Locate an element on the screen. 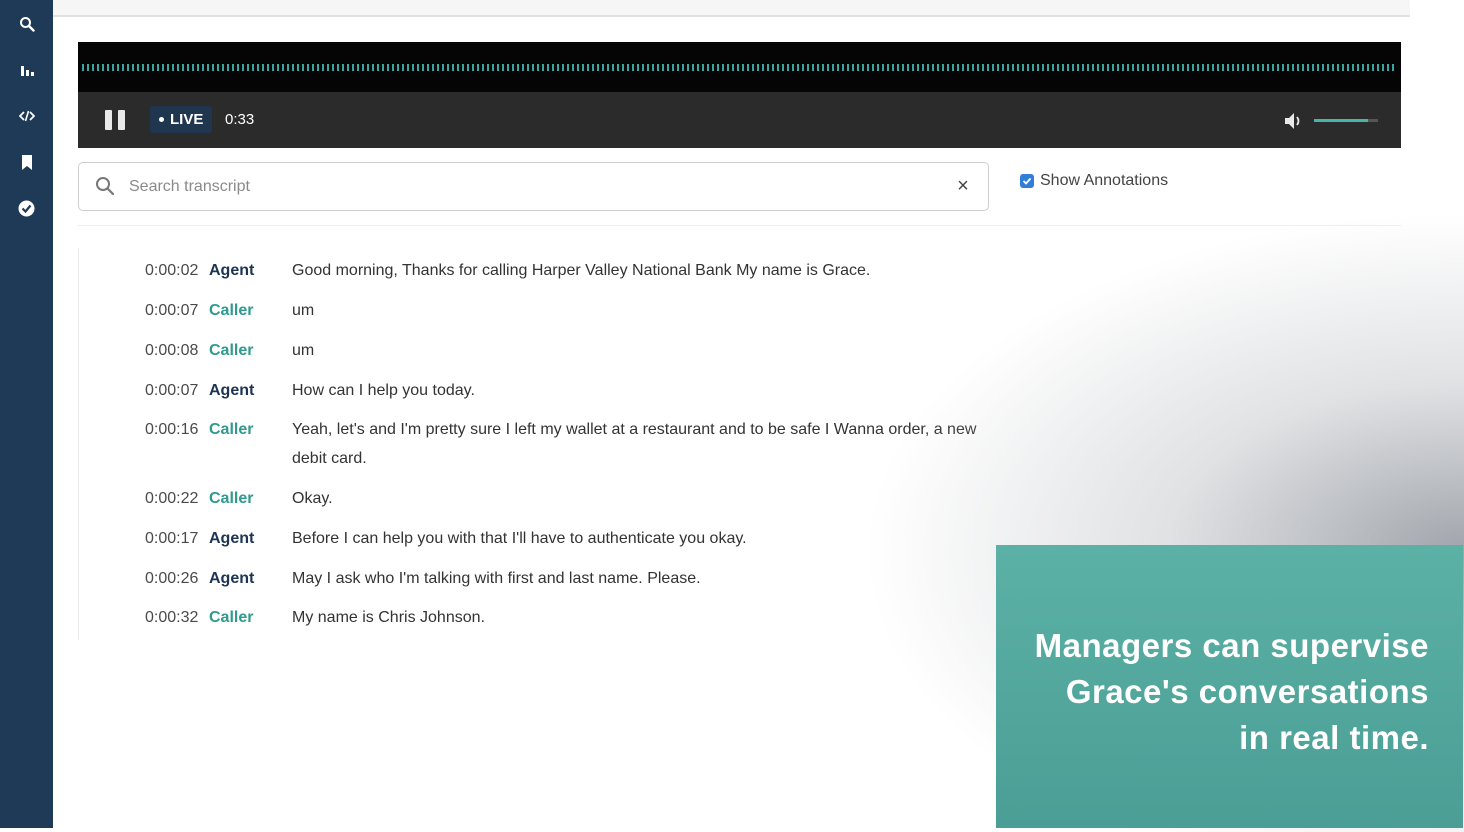 This screenshot has height=832, width=1464. volume-slider is located at coordinates (1346, 120).